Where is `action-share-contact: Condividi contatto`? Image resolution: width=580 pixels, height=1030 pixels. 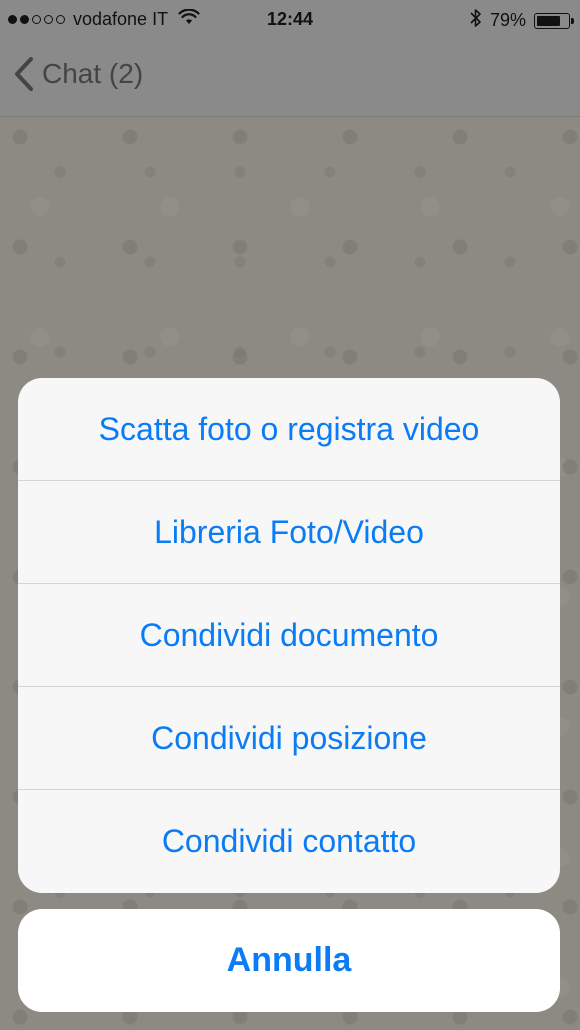 action-share-contact: Condividi contatto is located at coordinates (289, 841).